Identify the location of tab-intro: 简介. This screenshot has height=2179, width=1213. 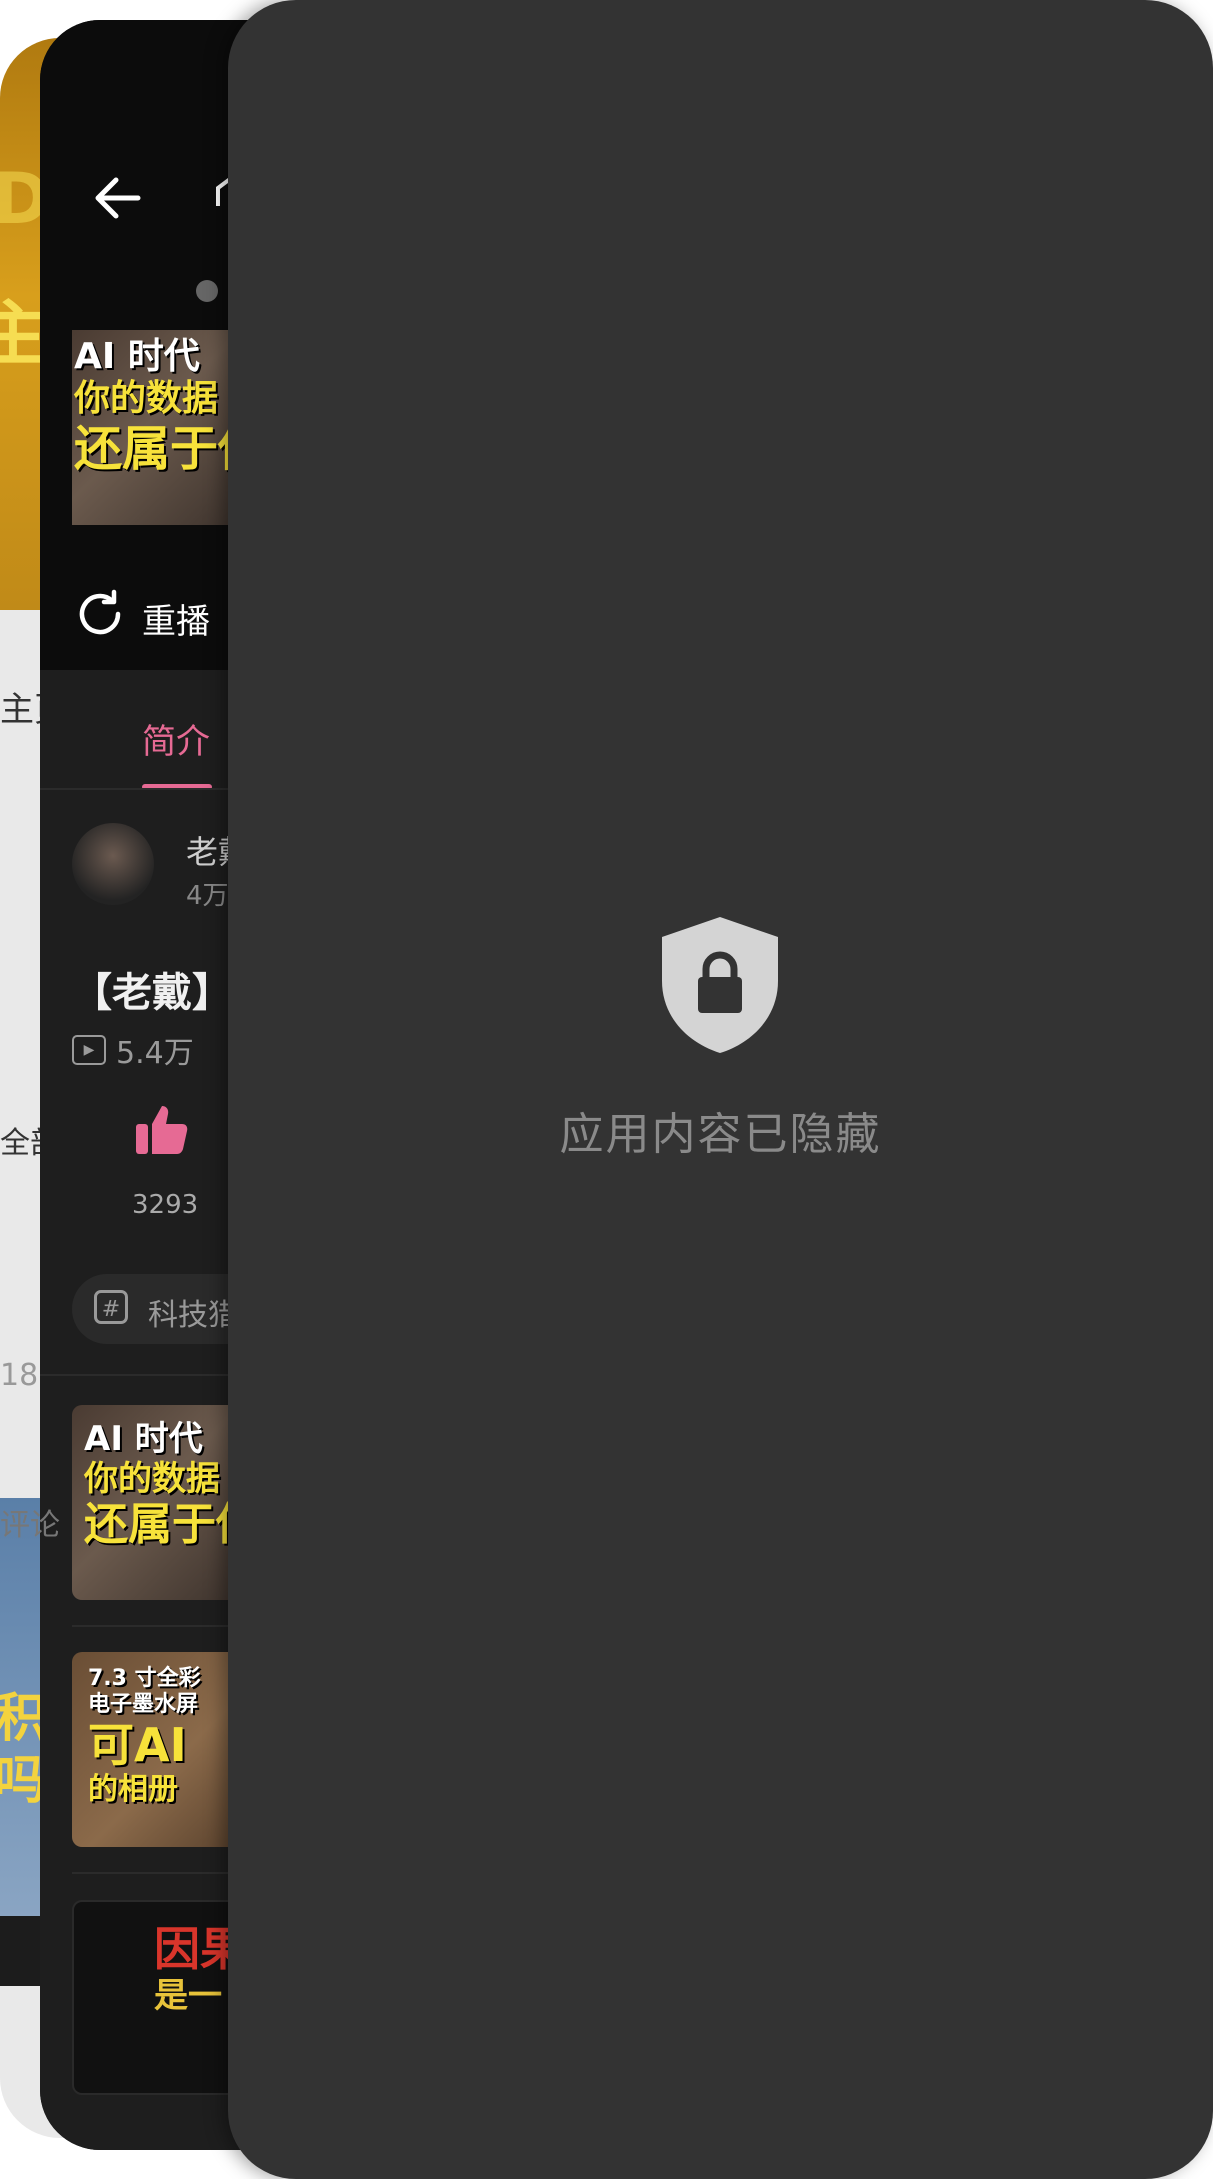
(176, 738).